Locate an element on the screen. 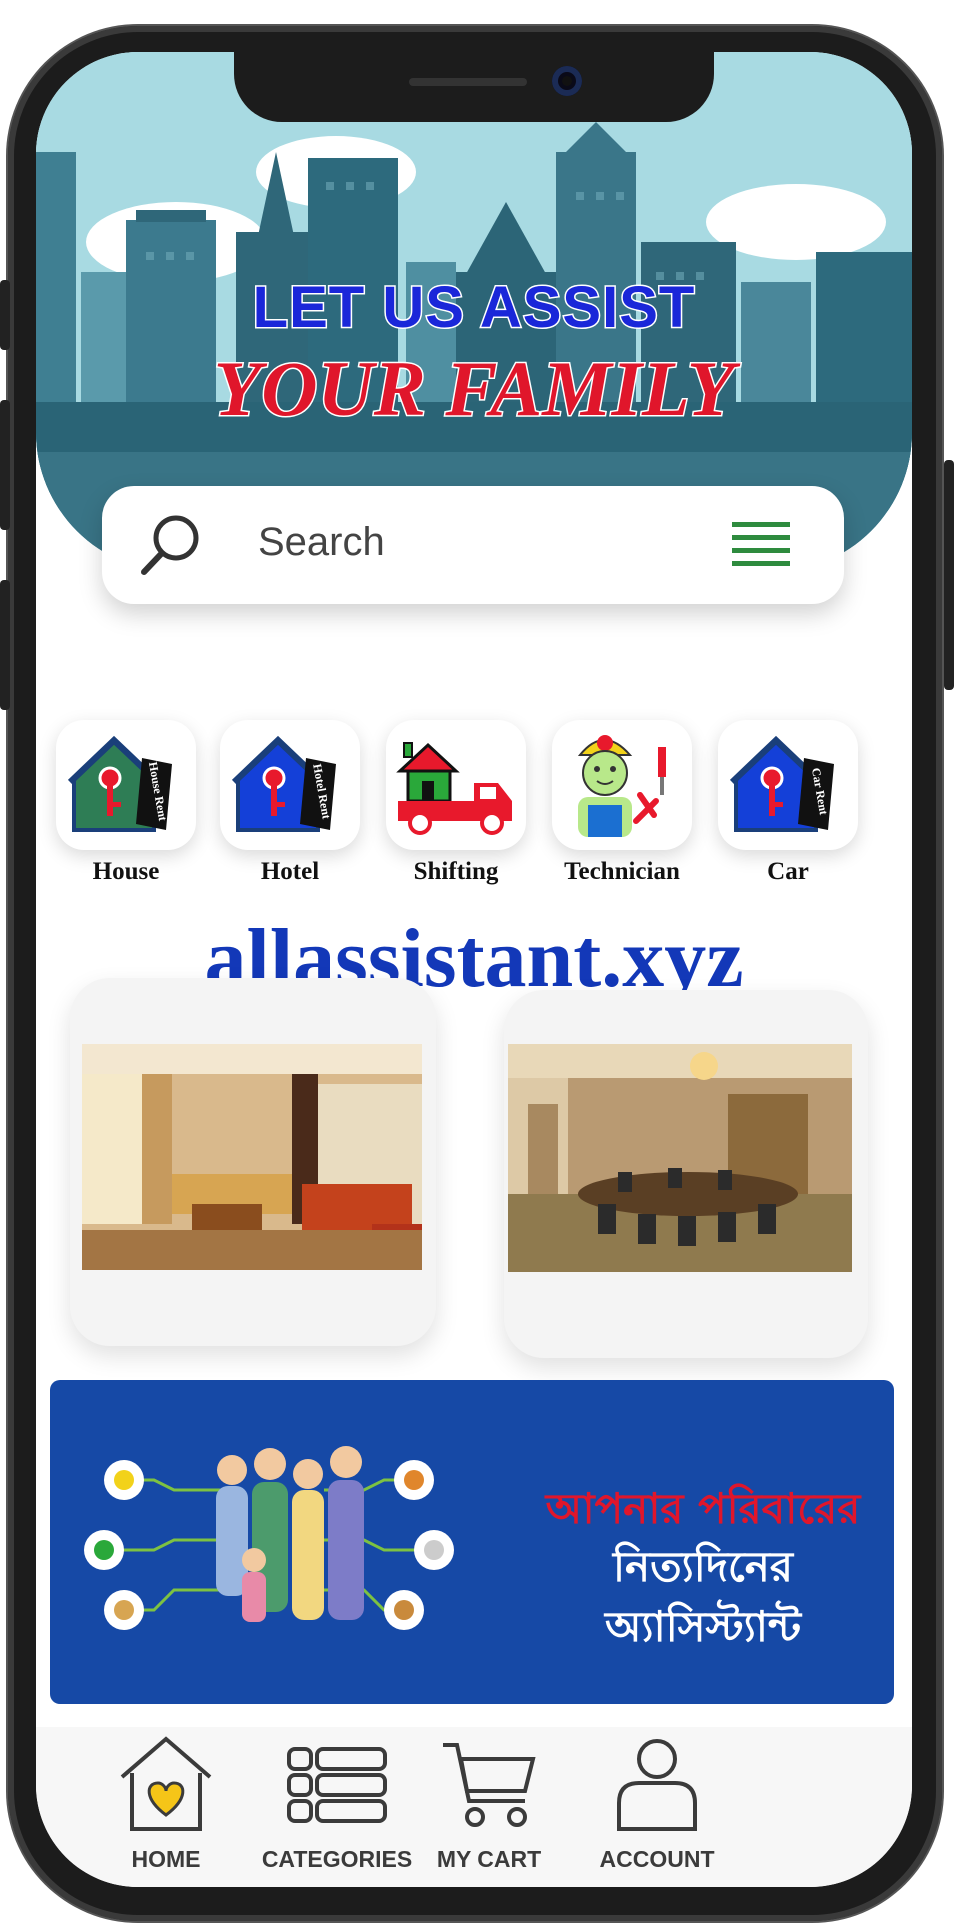 The height and width of the screenshot is (1929, 954). conference-room-photo is located at coordinates (680, 1158).